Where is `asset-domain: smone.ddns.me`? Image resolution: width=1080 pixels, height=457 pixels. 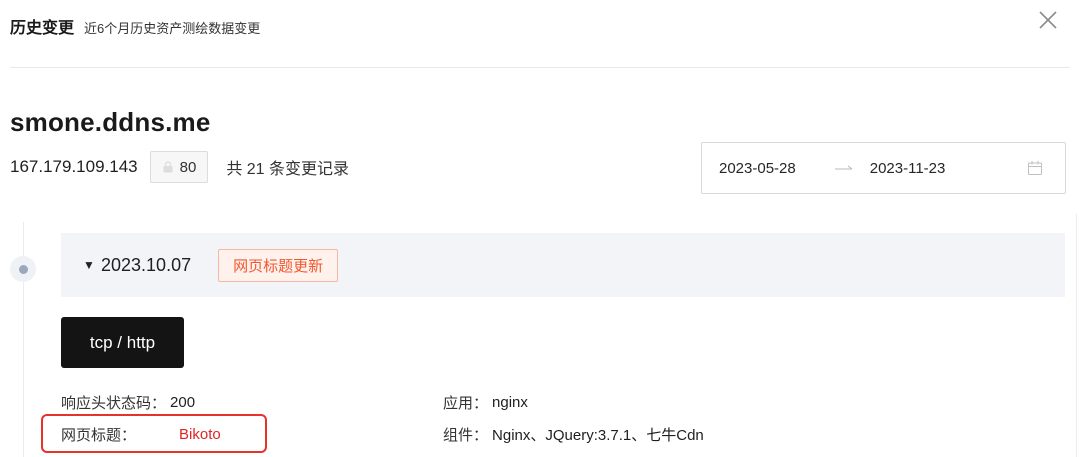
asset-domain: smone.ddns.me is located at coordinates (110, 122).